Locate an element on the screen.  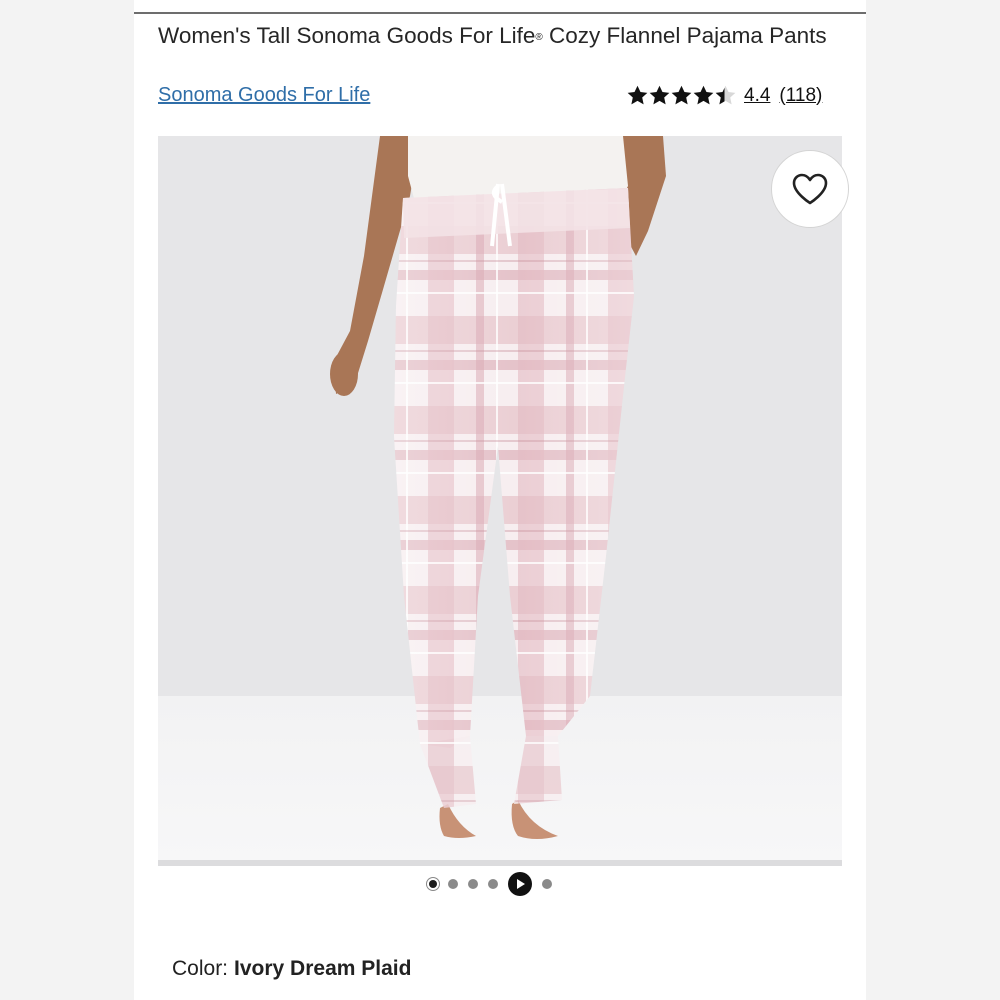
gallery-video-dot is located at coordinates (520, 884).